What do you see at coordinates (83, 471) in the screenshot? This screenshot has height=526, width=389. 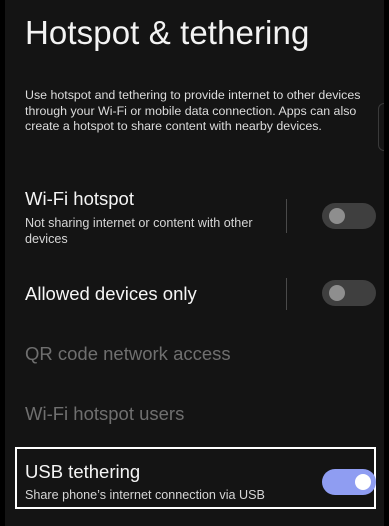 I see `usb-tethering-title: USB tethering` at bounding box center [83, 471].